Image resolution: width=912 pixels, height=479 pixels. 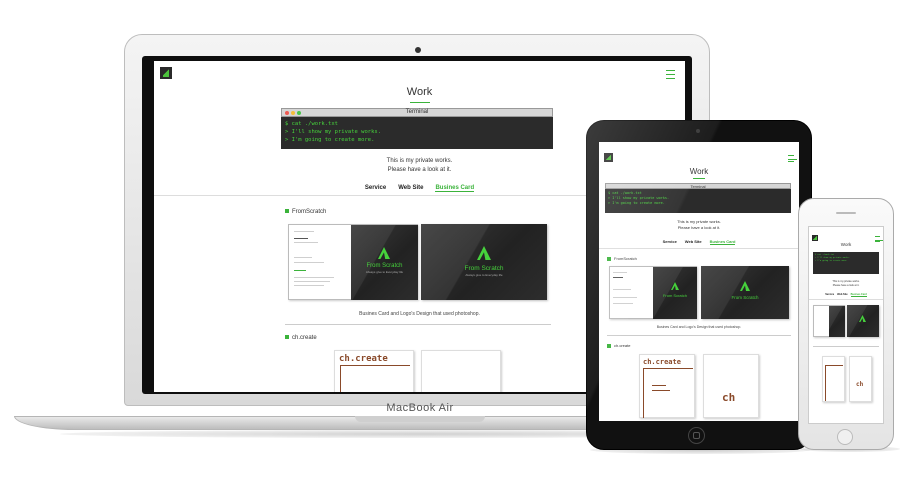 What do you see at coordinates (461, 371) in the screenshot?
I see `chcreate-card-back` at bounding box center [461, 371].